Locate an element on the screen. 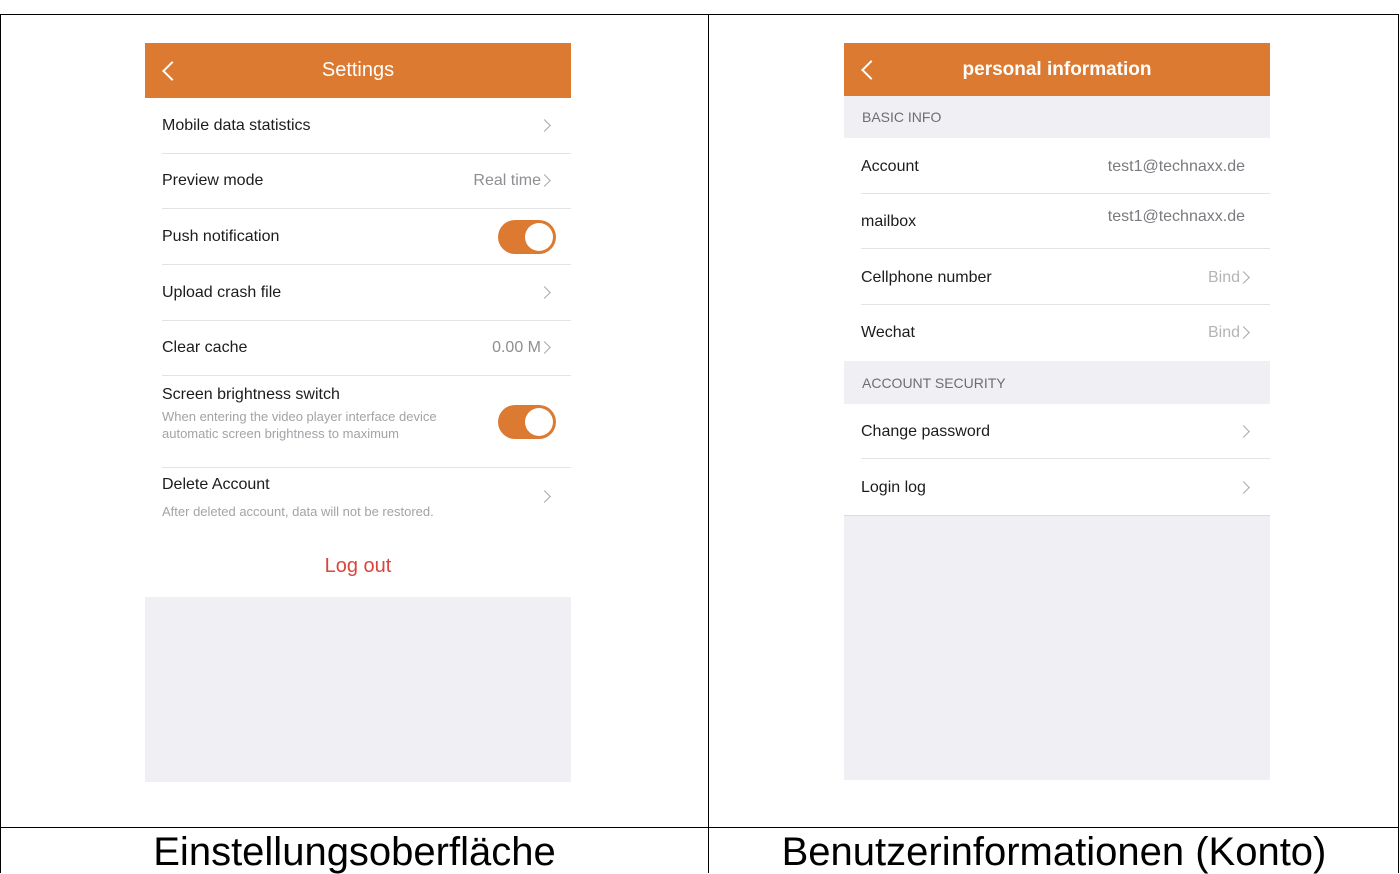  settings-item-label: Delete Account is located at coordinates (216, 484).